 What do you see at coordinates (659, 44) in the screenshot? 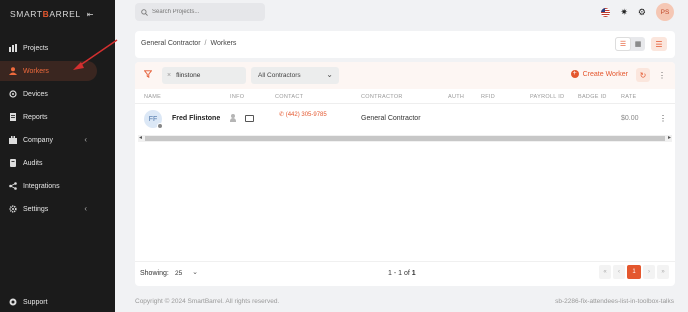
I see `menu-icon: ☰` at bounding box center [659, 44].